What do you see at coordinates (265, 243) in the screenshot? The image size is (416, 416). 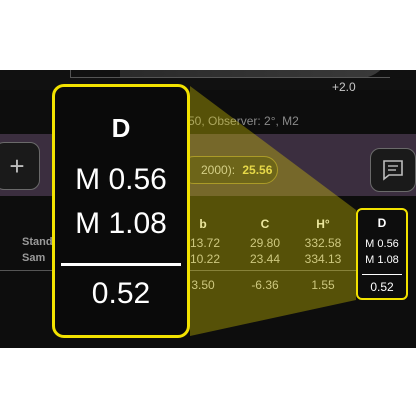 I see `table-cell: 29.80` at bounding box center [265, 243].